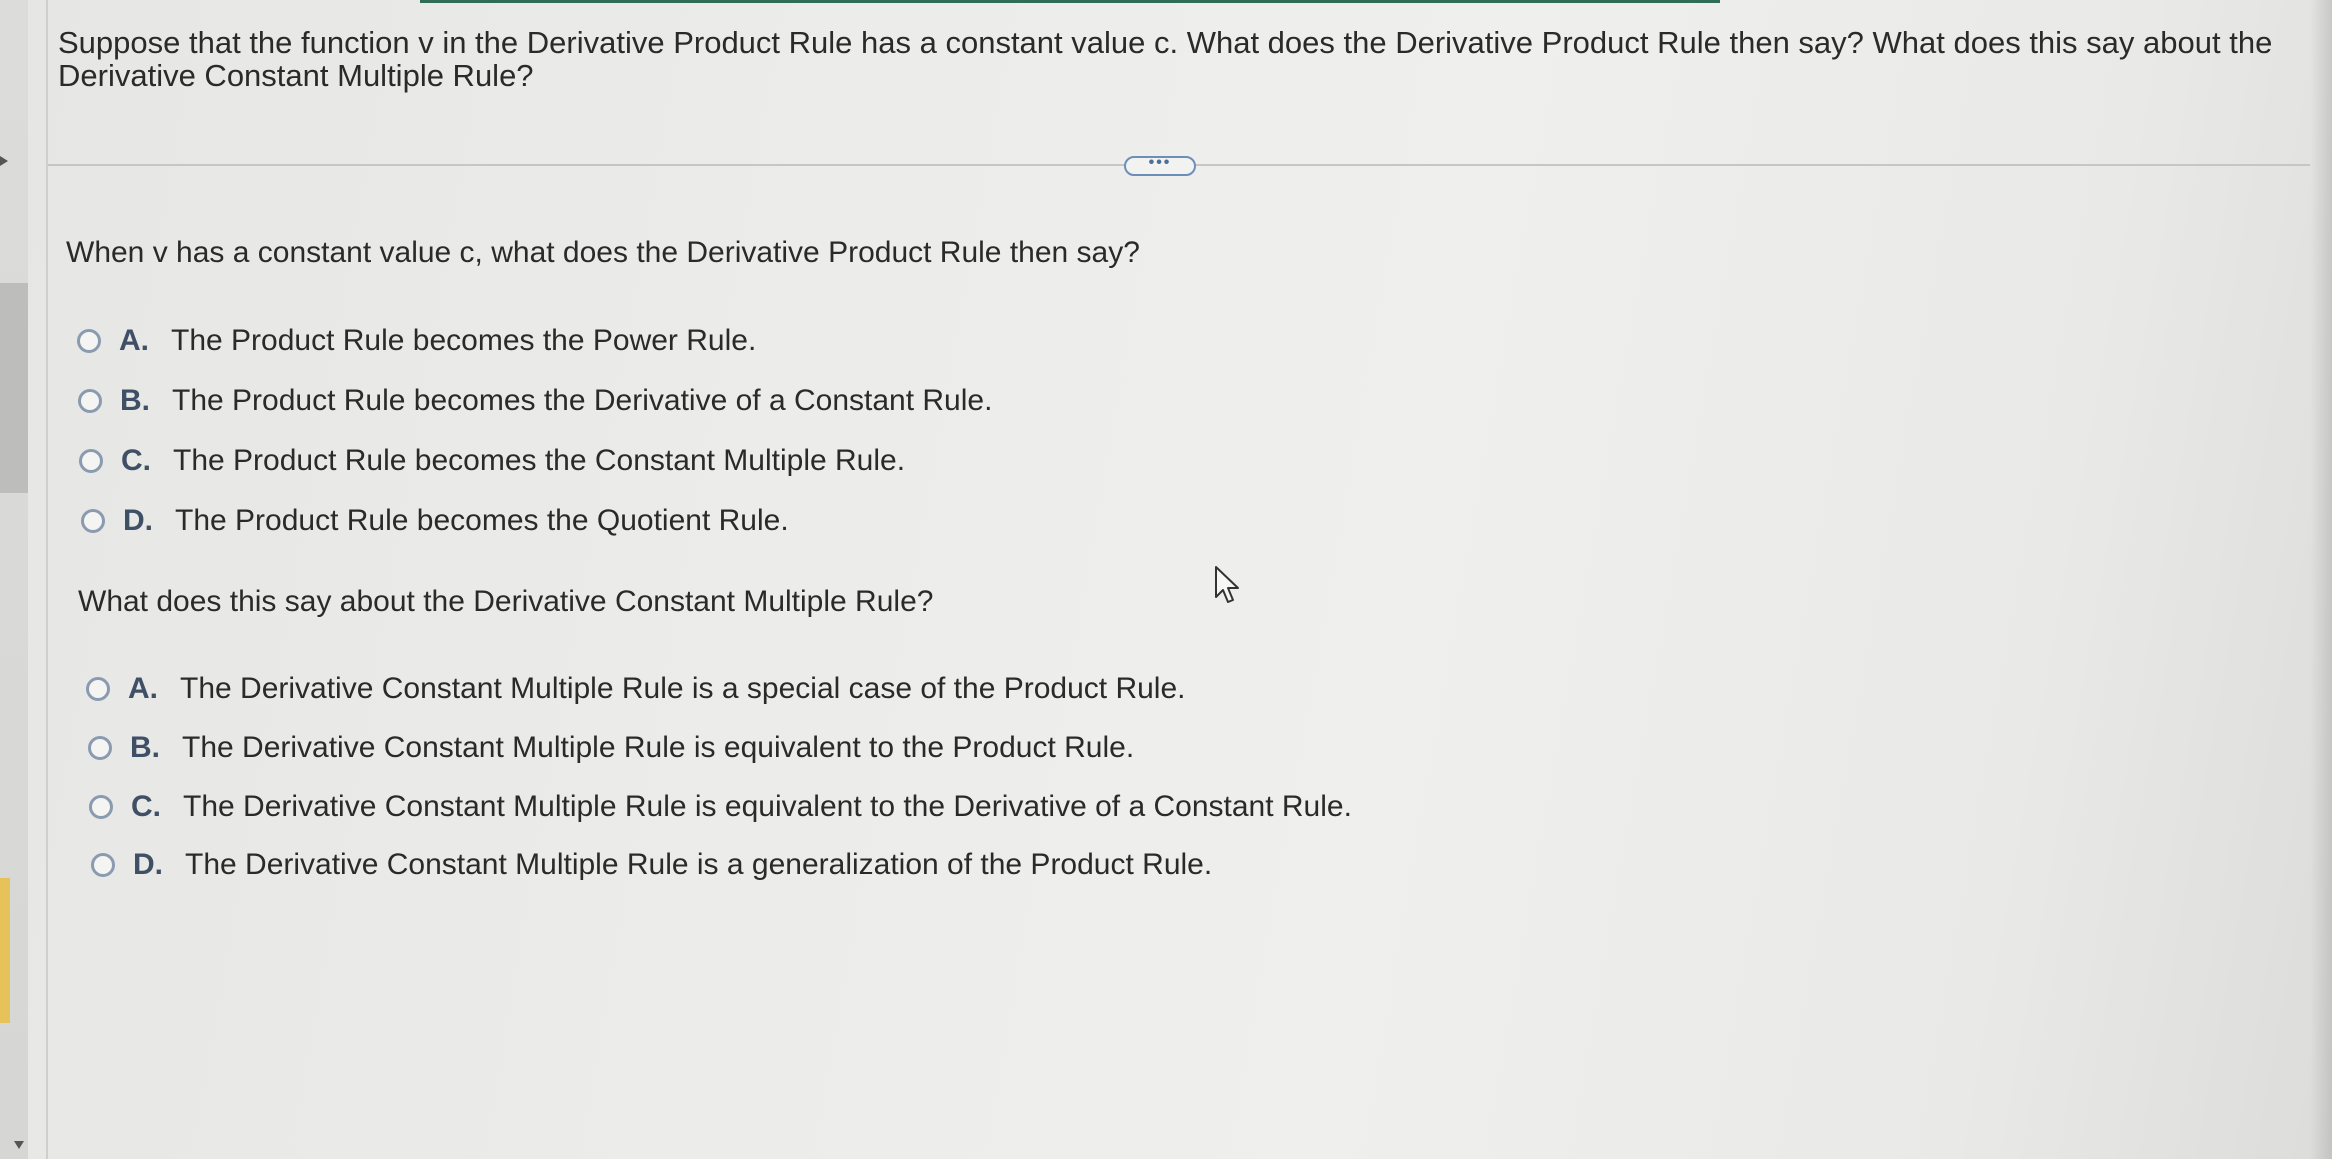 The image size is (2332, 1159). I want to click on panel-divider, so click(47, 579).